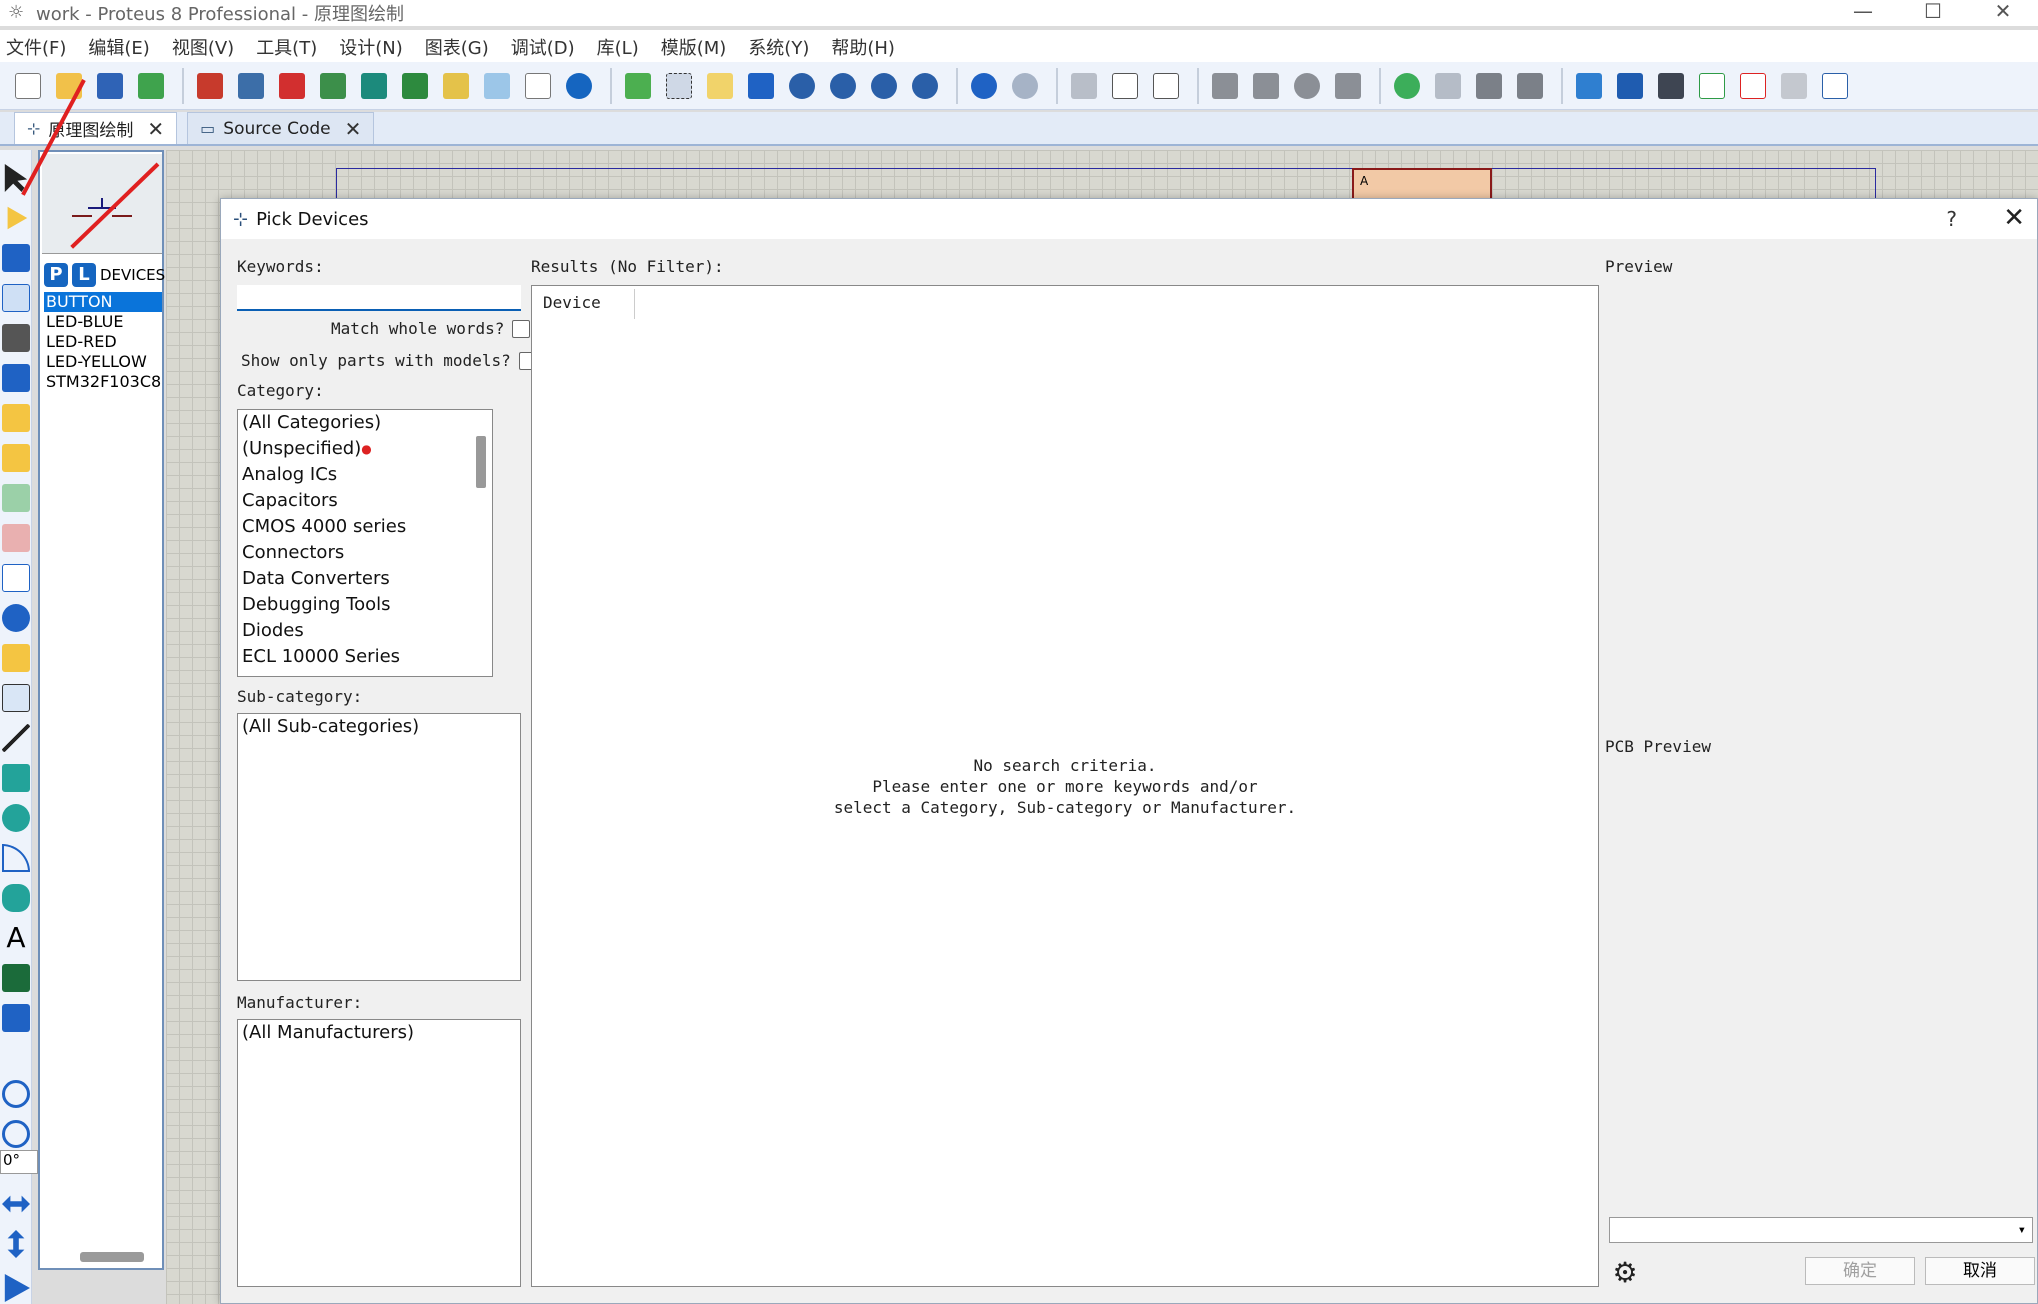  I want to click on device-item-stm32: STM32F103C8, so click(103, 382).